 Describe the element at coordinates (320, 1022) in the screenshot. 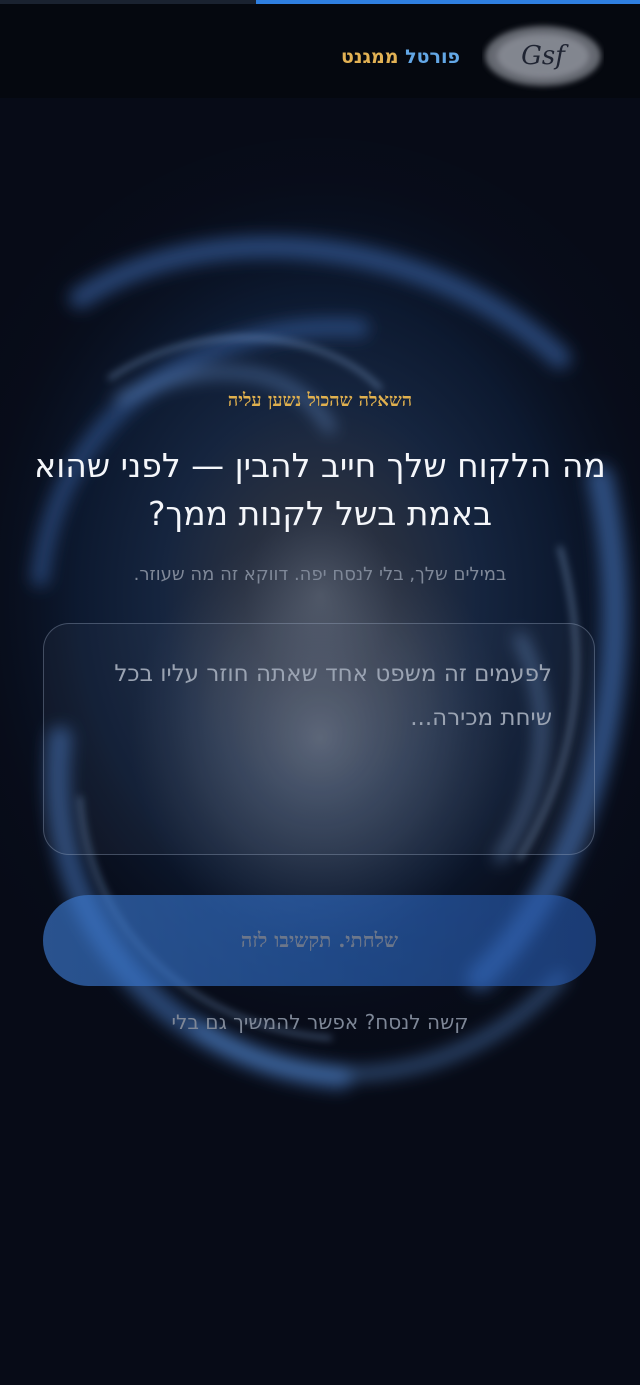

I see `skip-link: קשה לנסח? אפשר להמשיך גם בלי` at that location.